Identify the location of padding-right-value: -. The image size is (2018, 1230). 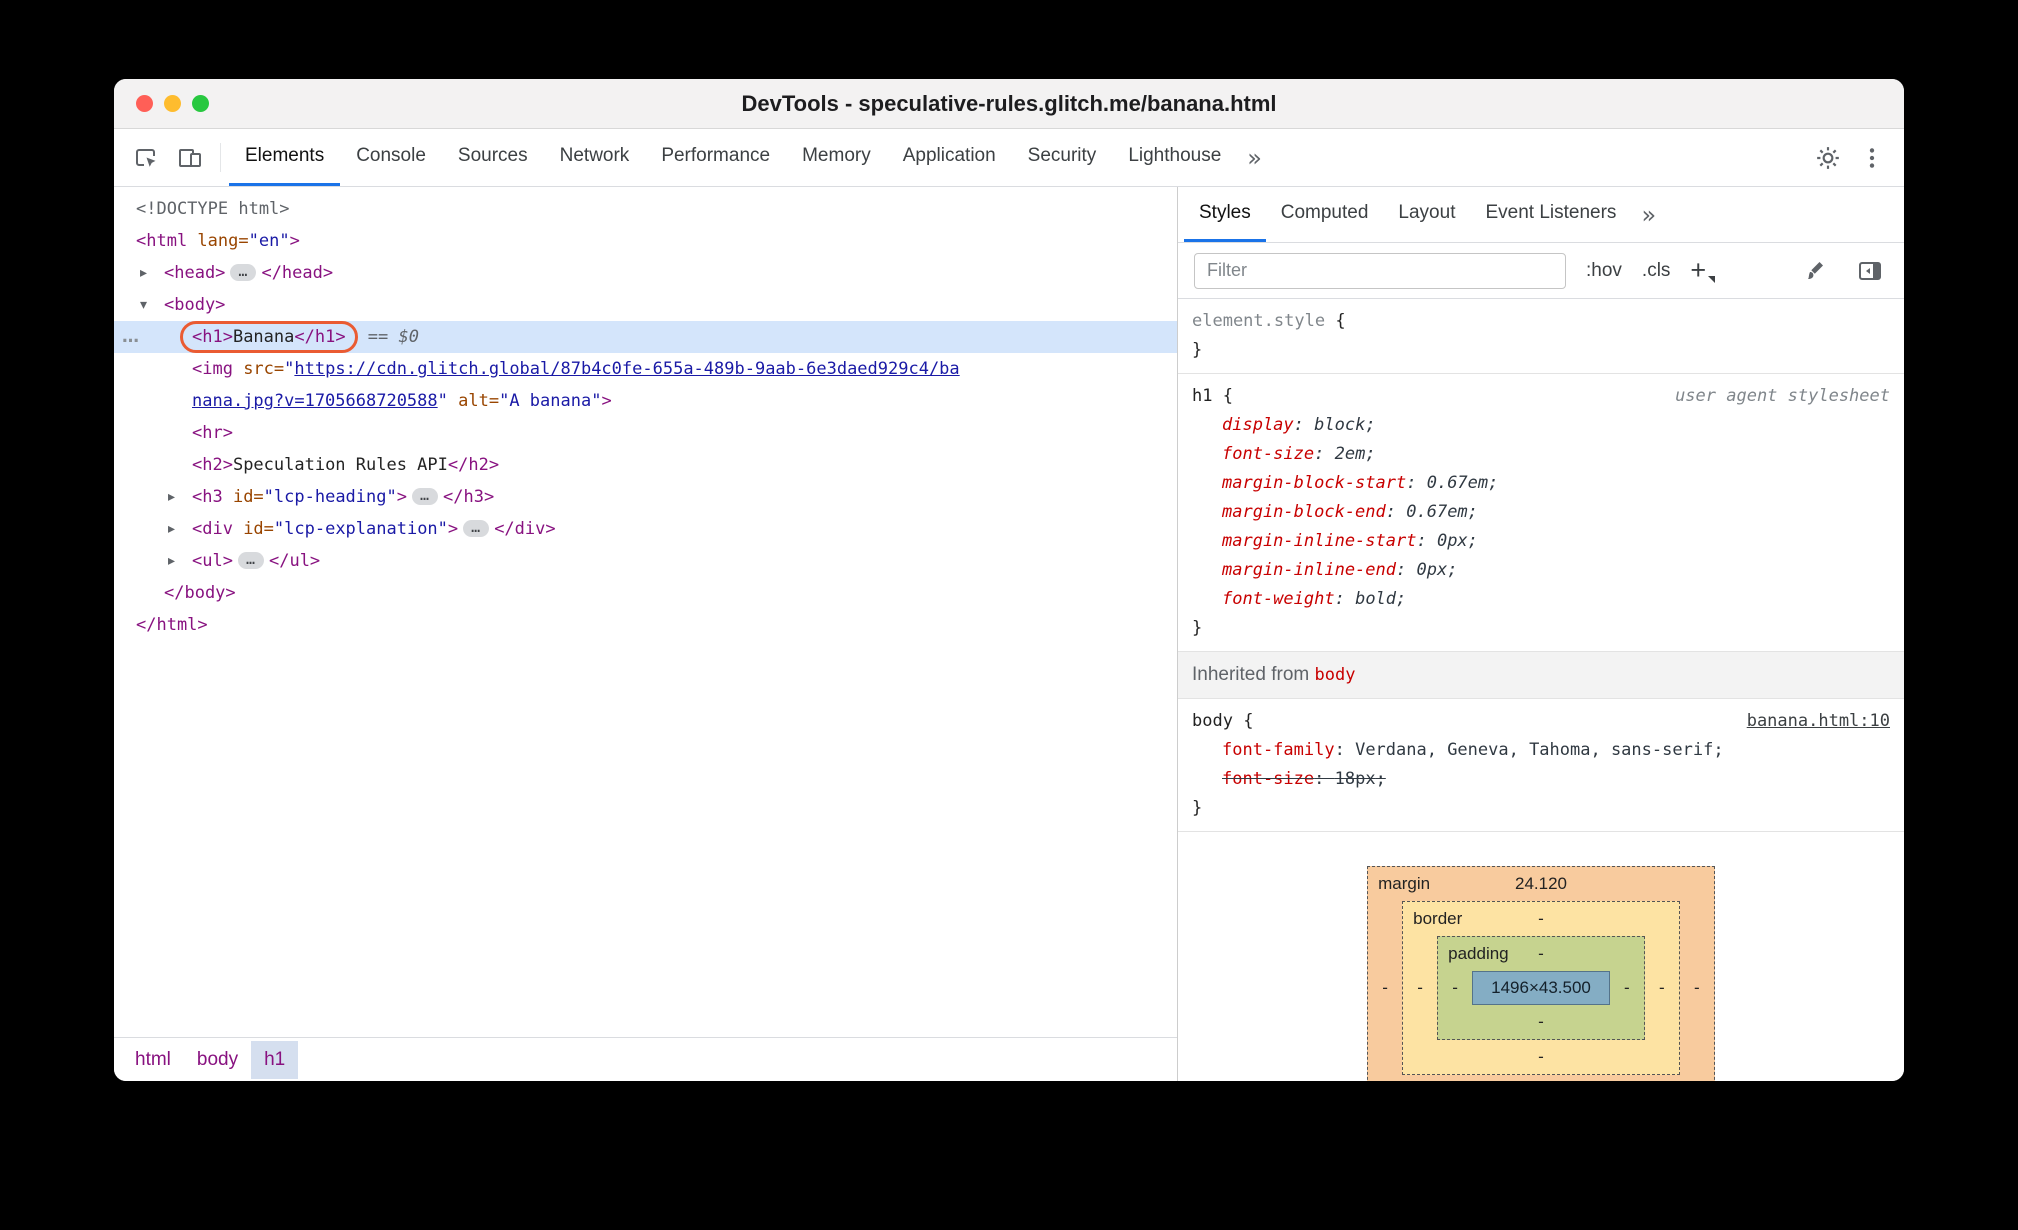
(1627, 988).